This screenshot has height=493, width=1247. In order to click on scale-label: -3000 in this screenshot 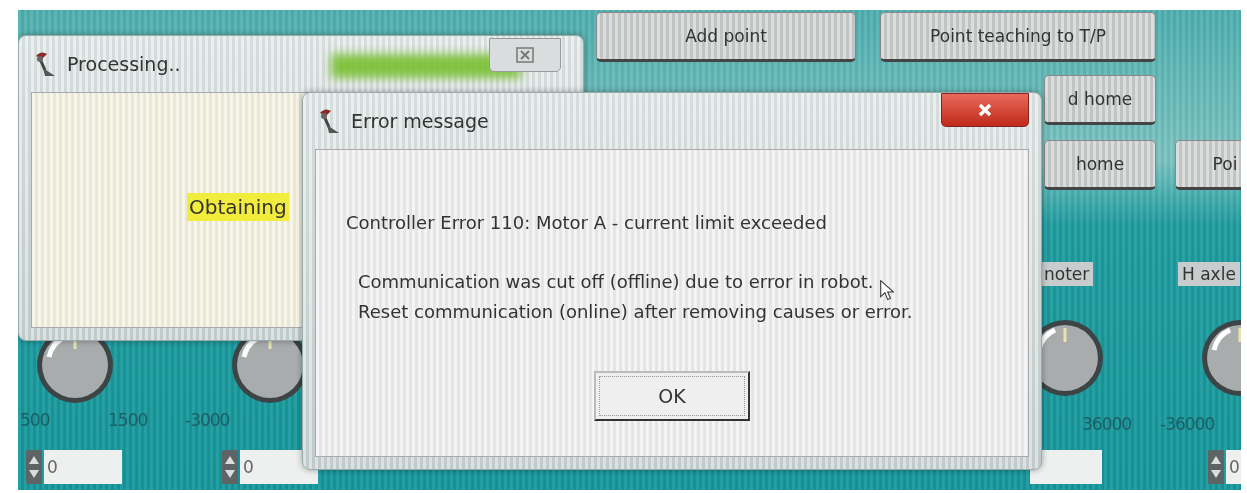, I will do `click(207, 420)`.